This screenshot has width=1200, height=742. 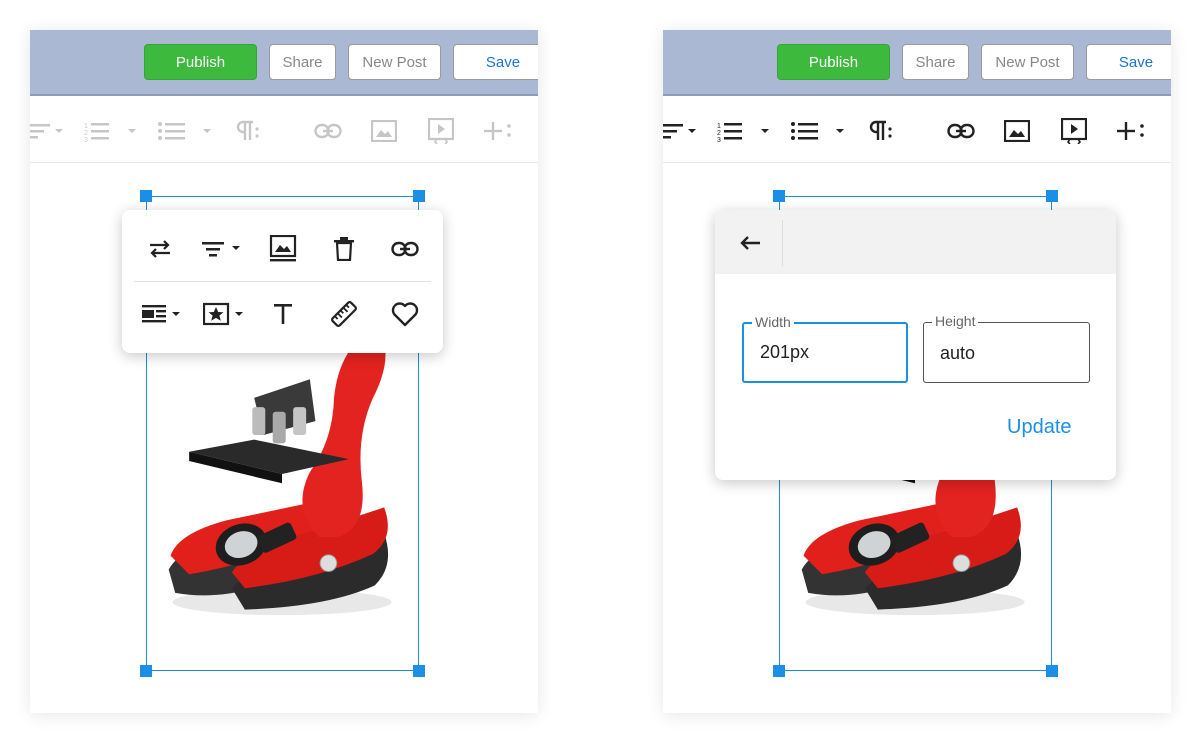 I want to click on trash-icon, so click(x=344, y=249).